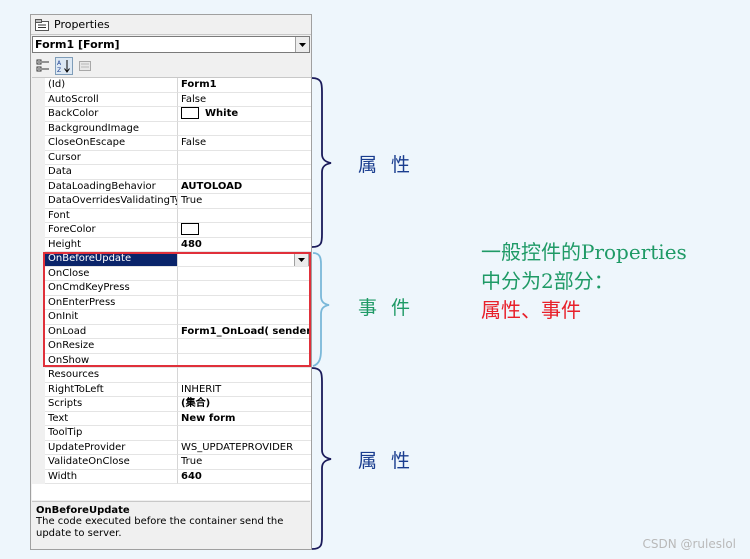  I want to click on brace-properties-bottom, so click(321, 458).